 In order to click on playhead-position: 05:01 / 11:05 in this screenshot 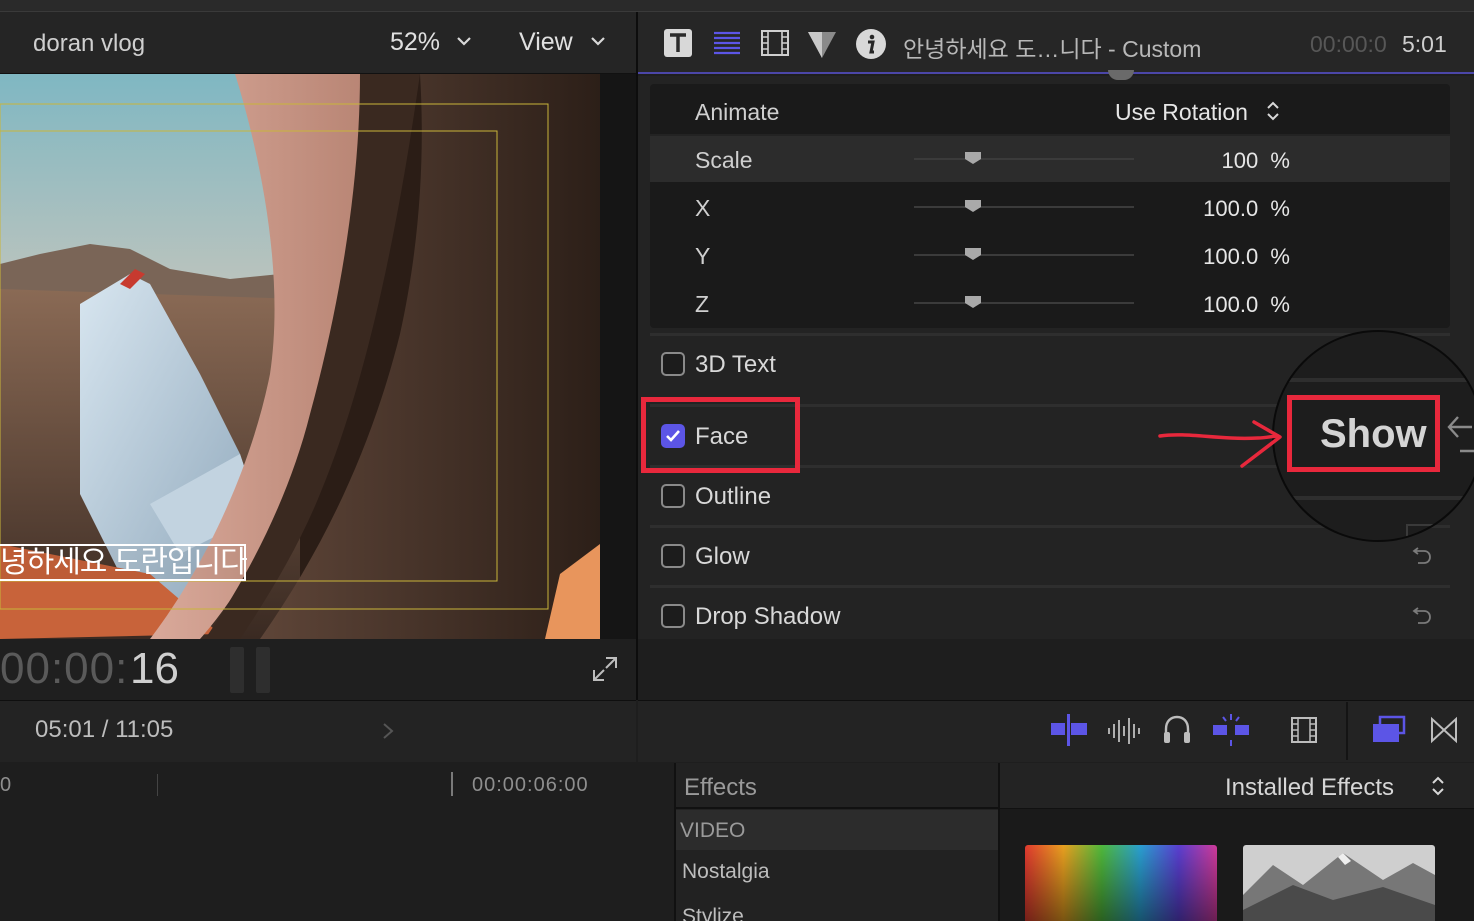, I will do `click(104, 729)`.